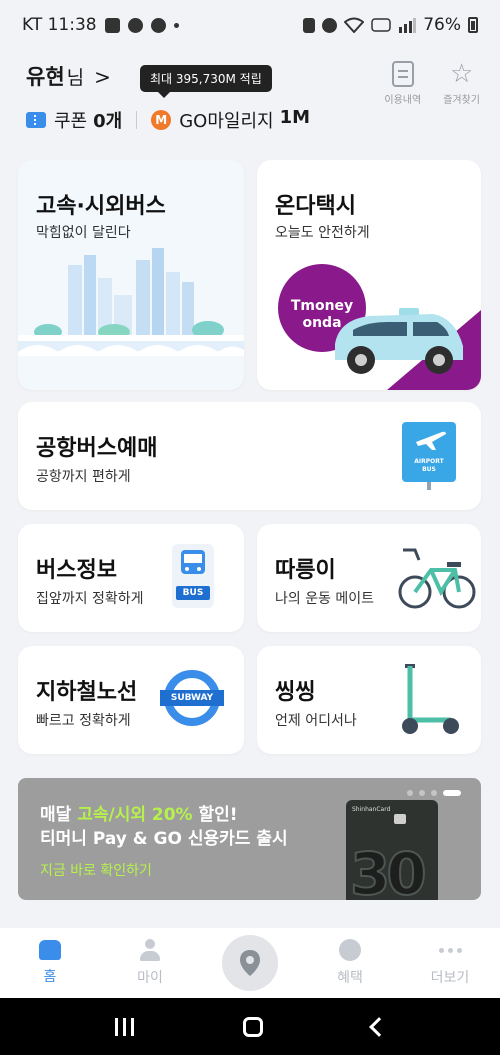 This screenshot has width=500, height=1055. I want to click on banner-pagination, so click(434, 793).